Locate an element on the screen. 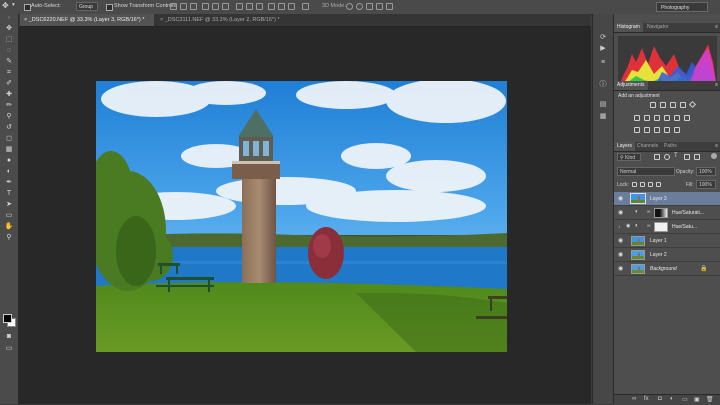 The width and height of the screenshot is (720, 405). distribute-left-icon is located at coordinates (271, 6).